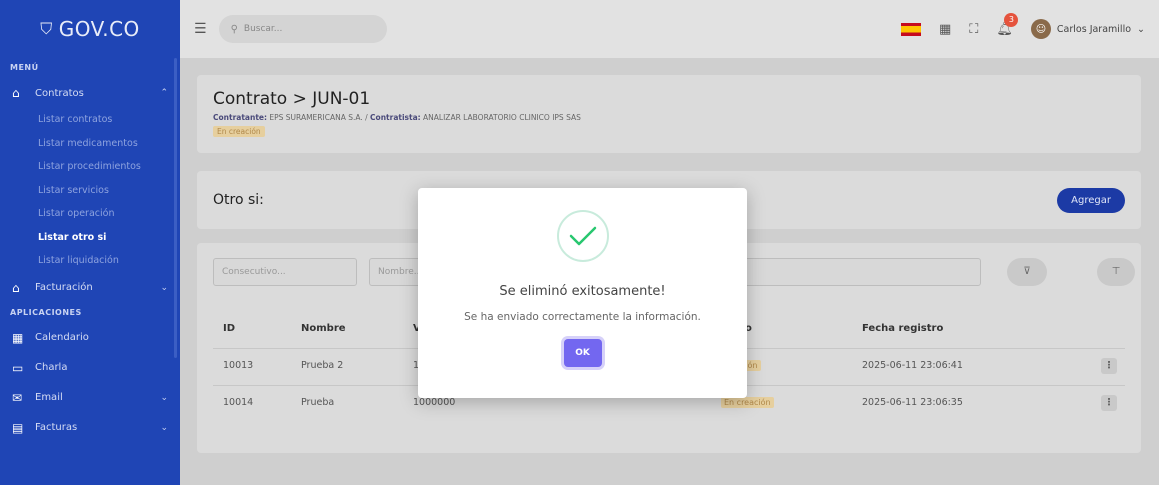  What do you see at coordinates (229, 328) in the screenshot?
I see `col-id: ID` at bounding box center [229, 328].